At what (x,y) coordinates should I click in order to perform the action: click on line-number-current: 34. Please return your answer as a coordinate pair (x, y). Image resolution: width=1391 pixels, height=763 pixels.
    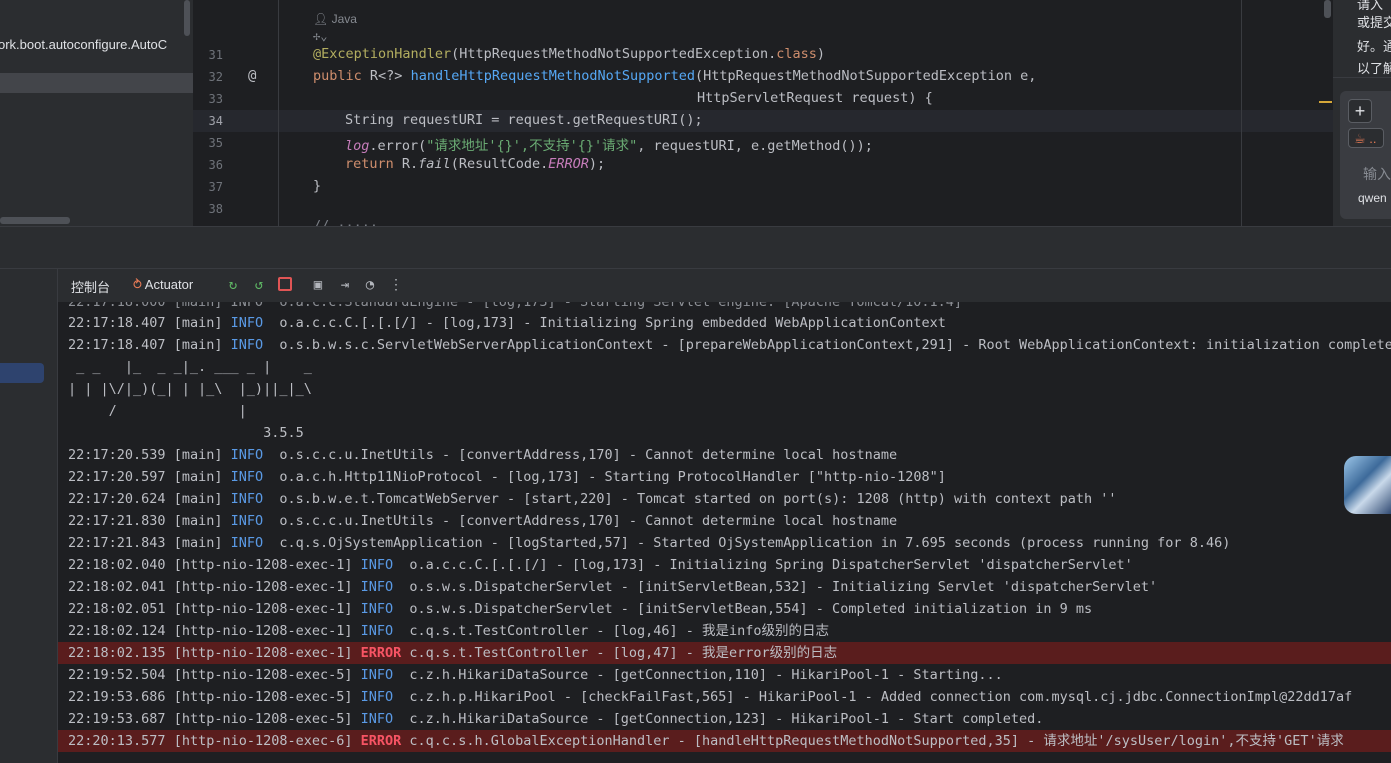
    Looking at the image, I should click on (215, 121).